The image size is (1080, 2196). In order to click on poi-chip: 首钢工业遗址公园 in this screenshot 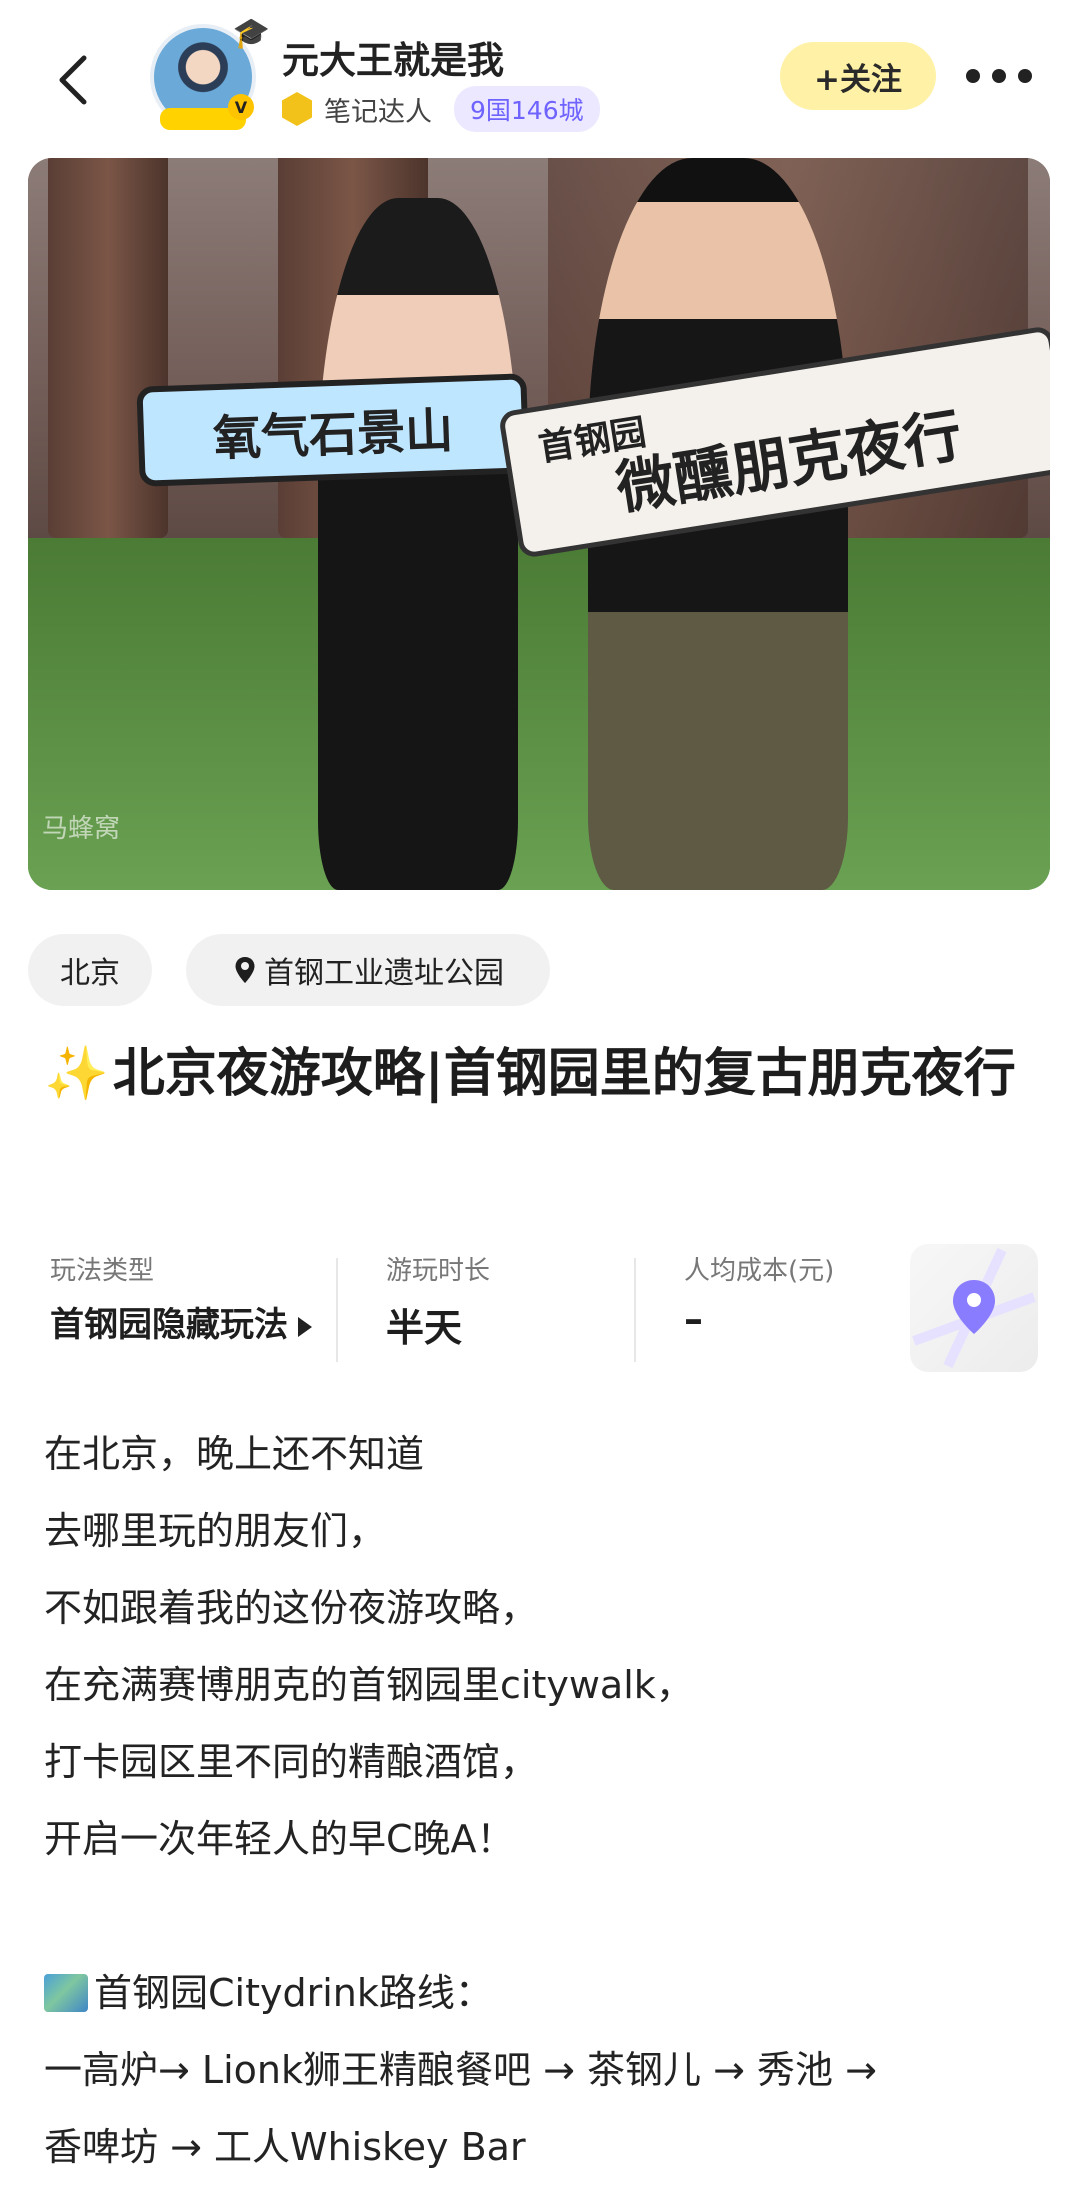, I will do `click(368, 970)`.